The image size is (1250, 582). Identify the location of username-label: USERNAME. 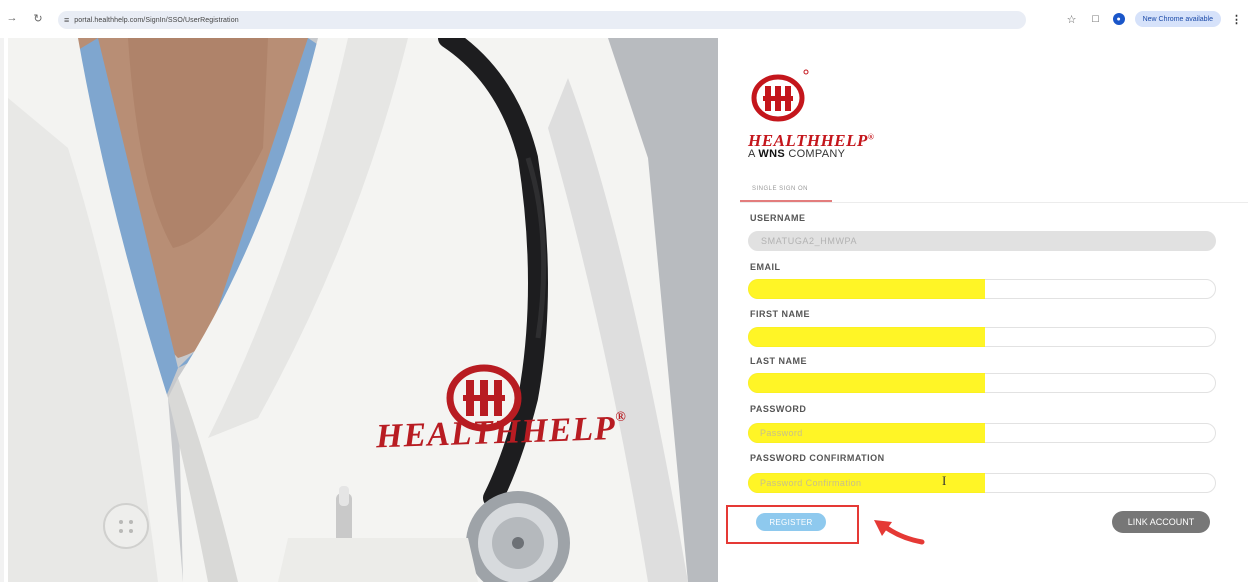
(778, 218).